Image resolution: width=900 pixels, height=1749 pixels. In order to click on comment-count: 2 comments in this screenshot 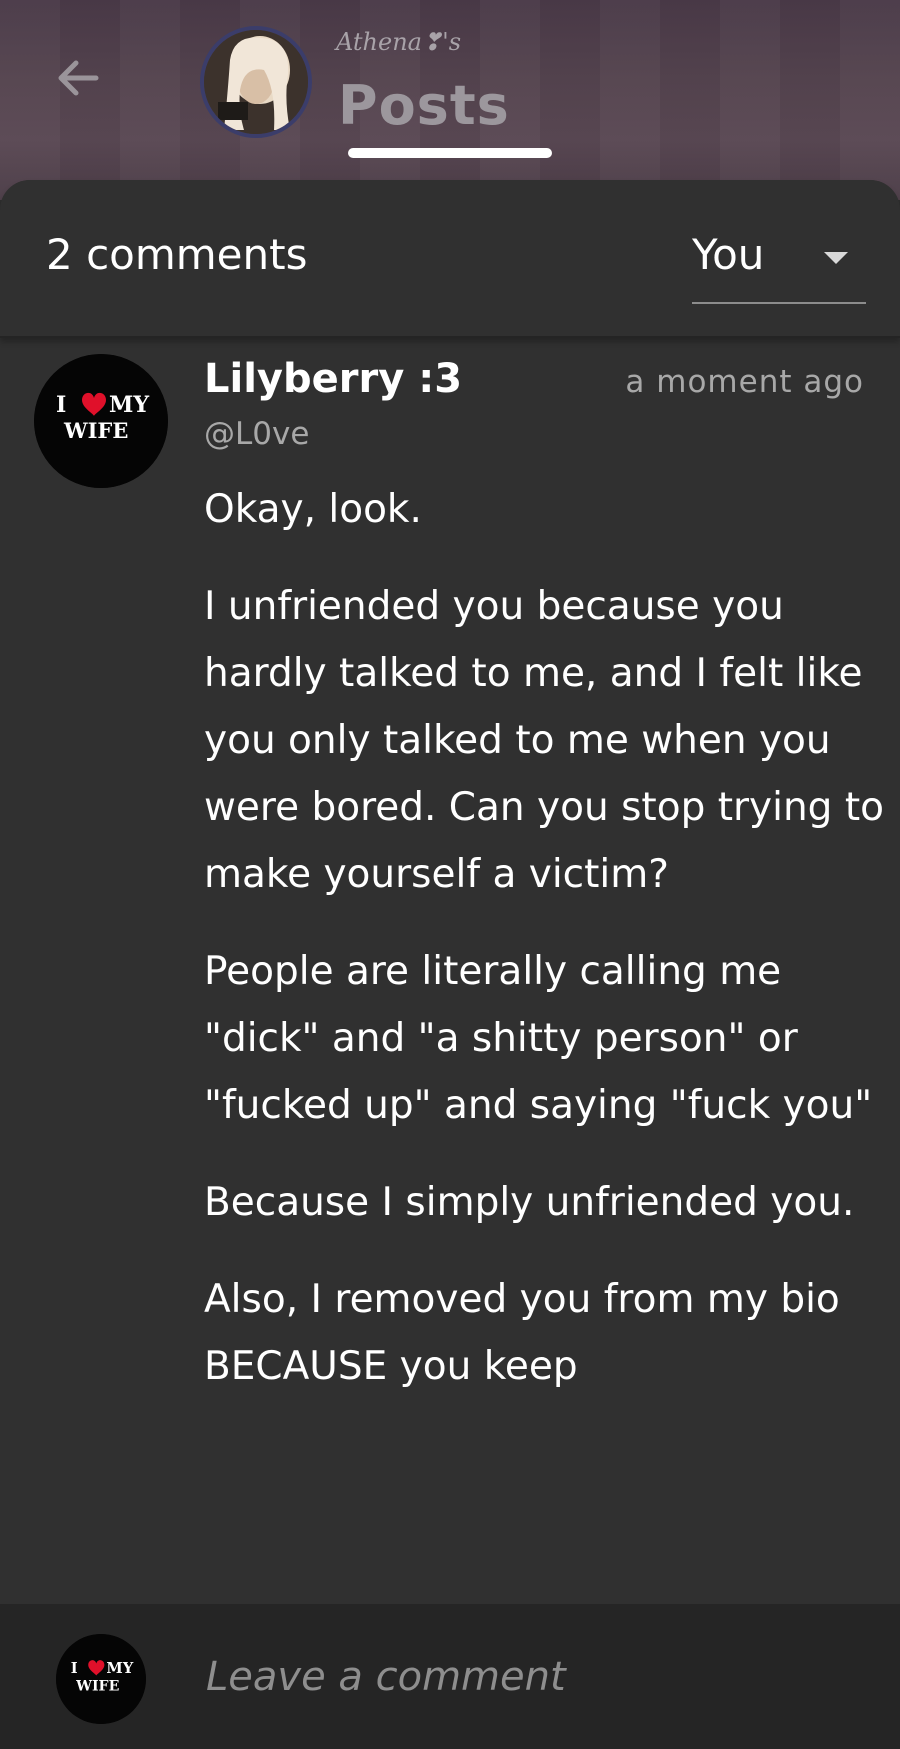, I will do `click(177, 254)`.